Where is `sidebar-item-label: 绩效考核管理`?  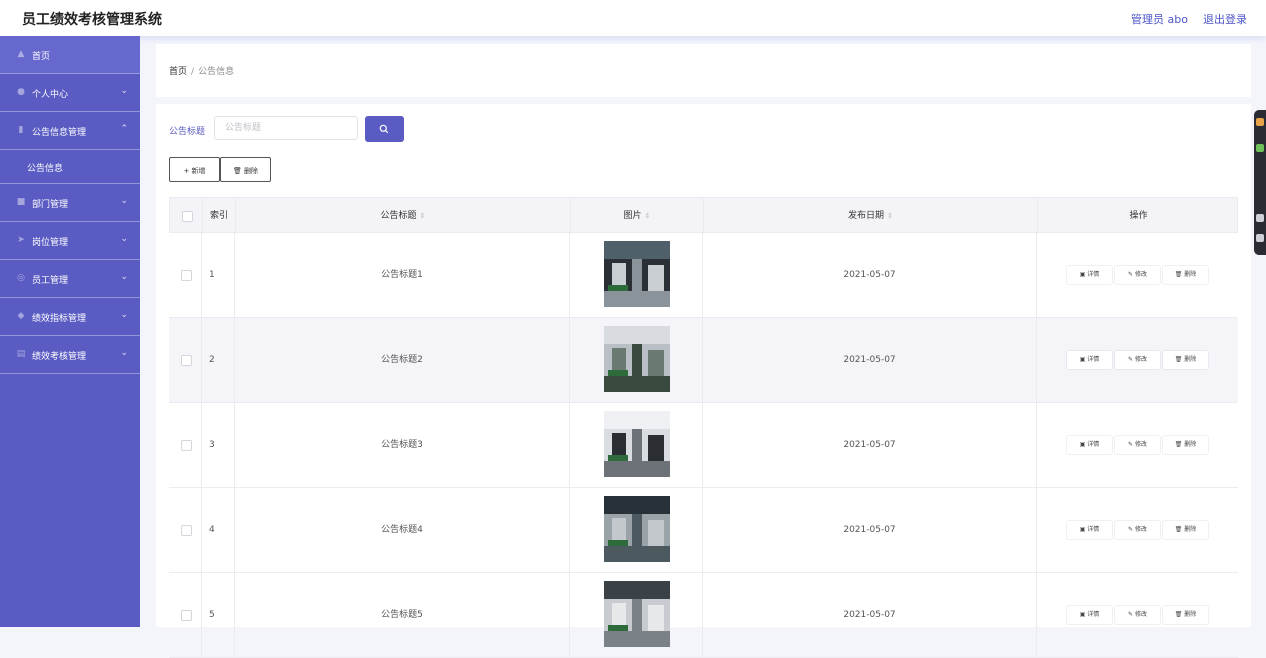 sidebar-item-label: 绩效考核管理 is located at coordinates (59, 357).